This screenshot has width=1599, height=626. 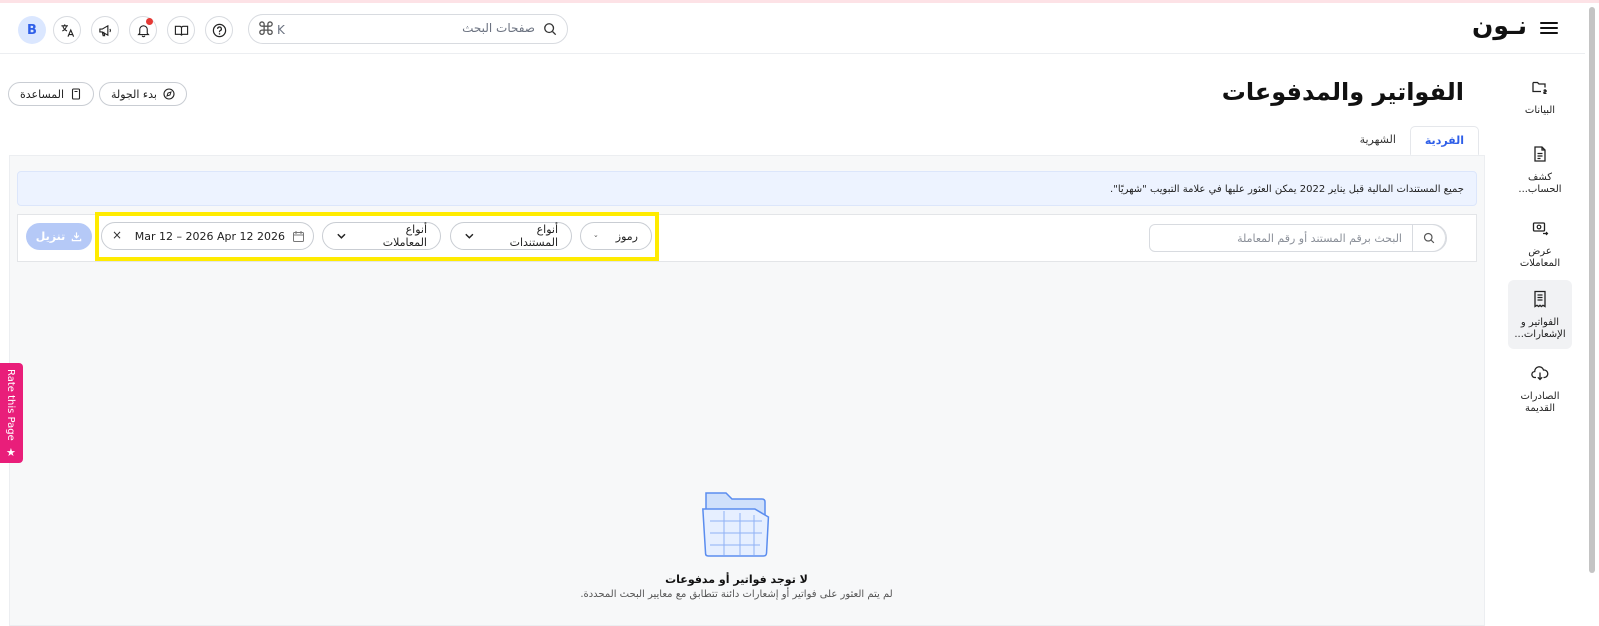 I want to click on download-icon, so click(x=76, y=237).